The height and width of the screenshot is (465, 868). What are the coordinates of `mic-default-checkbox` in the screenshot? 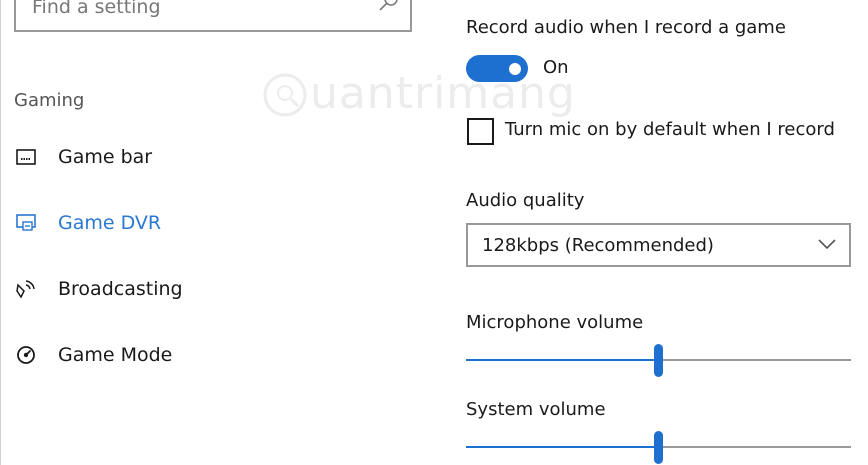 It's located at (480, 131).